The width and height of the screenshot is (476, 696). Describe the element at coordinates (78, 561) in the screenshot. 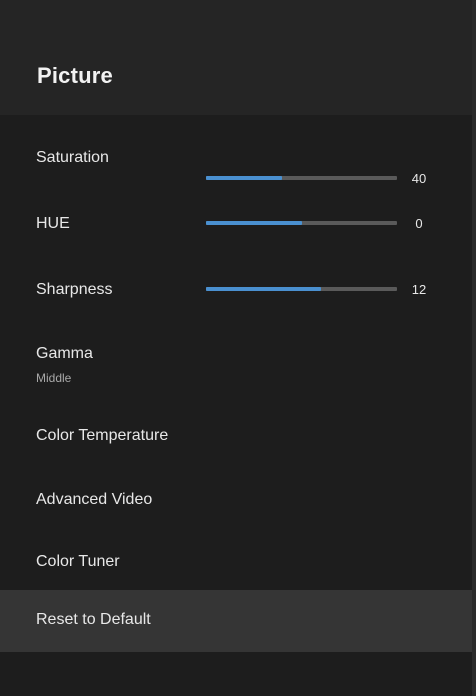

I see `color-tuner-label: Color Tuner` at that location.